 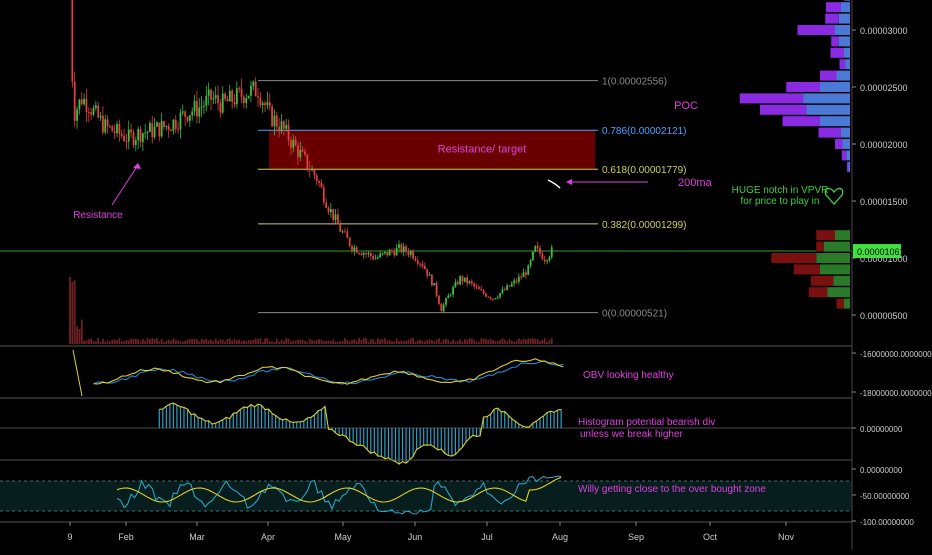 I want to click on resistance-zone-label: Resistance/ target, so click(x=482, y=149).